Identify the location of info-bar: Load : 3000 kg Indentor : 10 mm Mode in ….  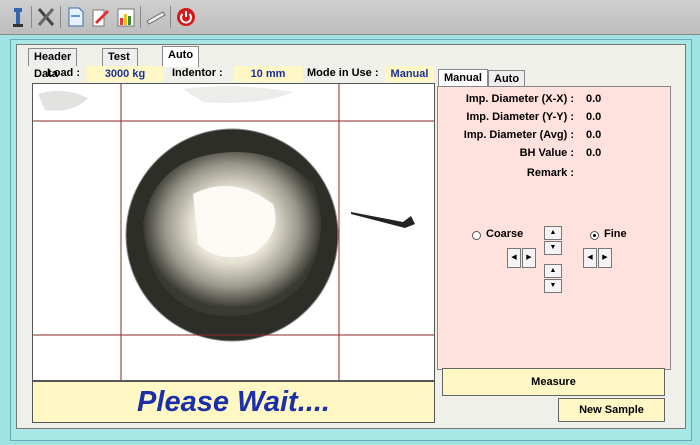
(232, 74).